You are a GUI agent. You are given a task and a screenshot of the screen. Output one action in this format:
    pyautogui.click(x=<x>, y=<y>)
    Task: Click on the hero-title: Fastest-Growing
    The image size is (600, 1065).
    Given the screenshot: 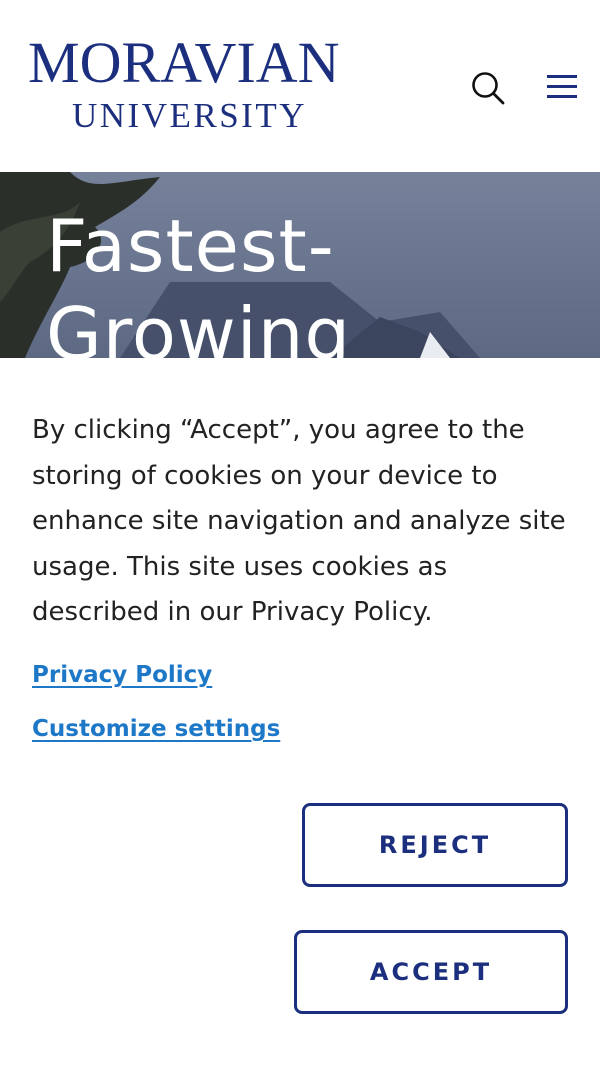 What is the action you would take?
    pyautogui.click(x=199, y=281)
    